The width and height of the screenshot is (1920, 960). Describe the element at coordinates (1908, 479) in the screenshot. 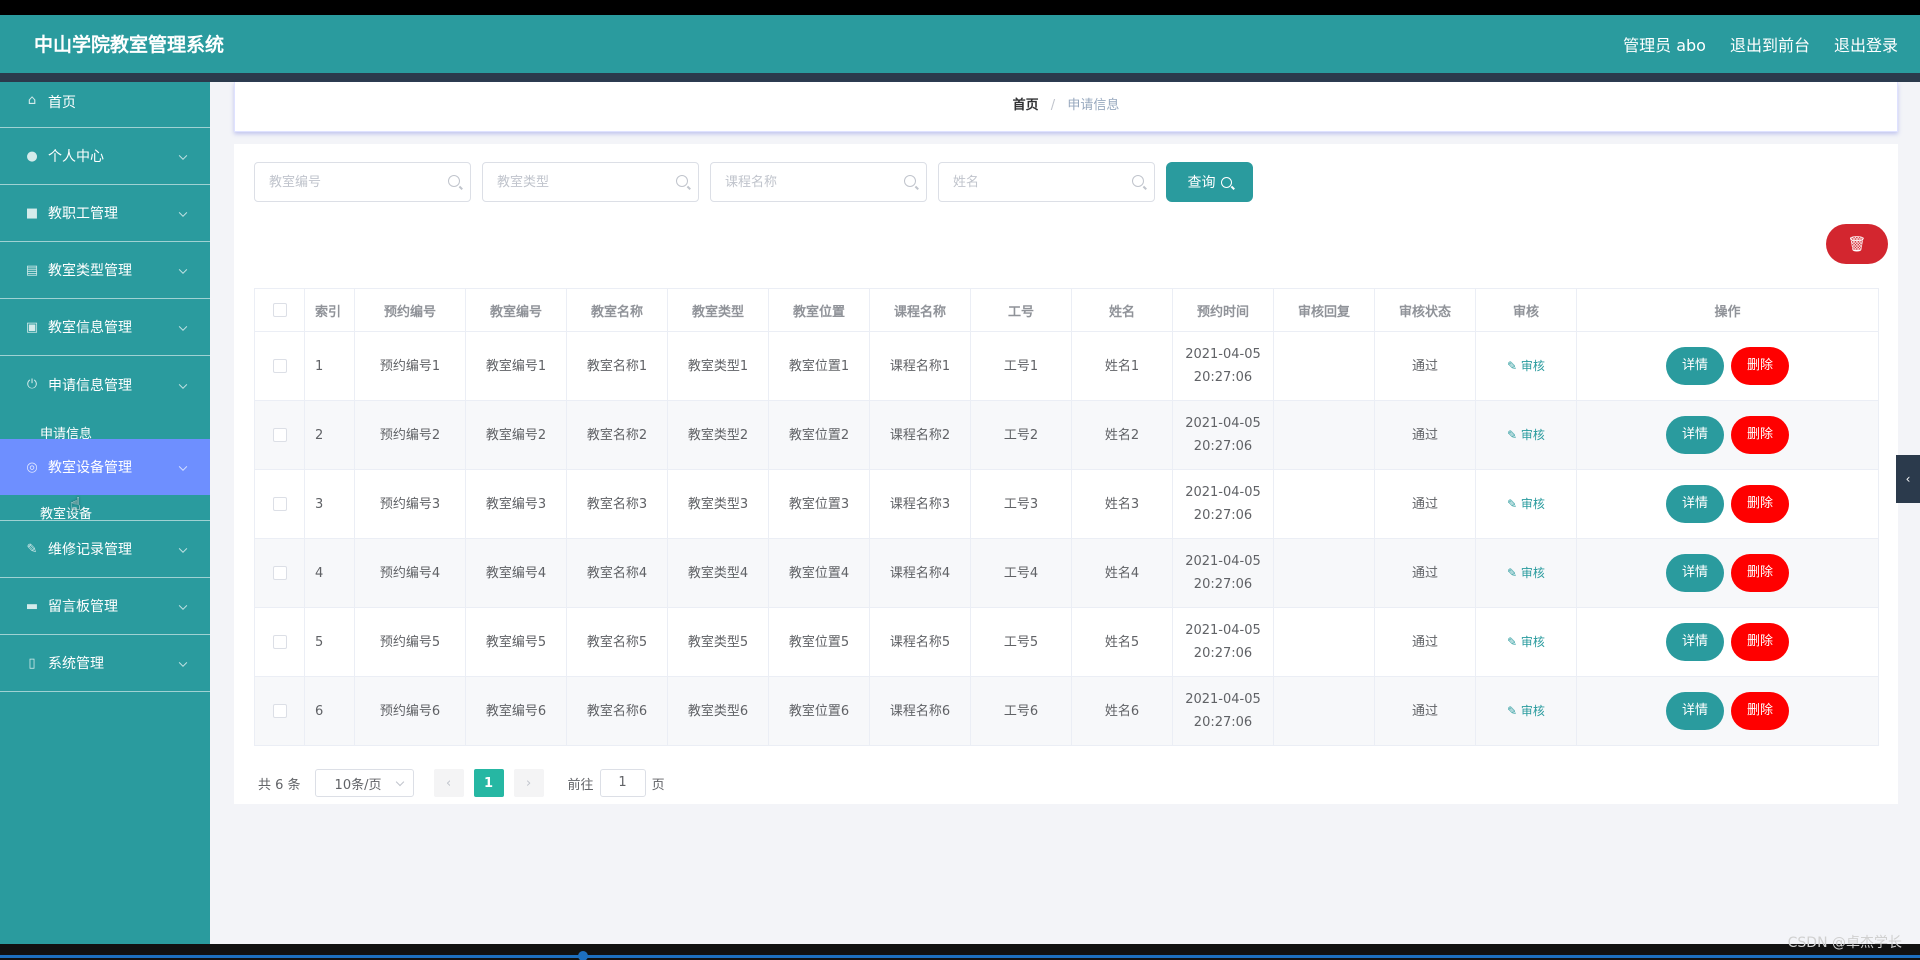

I see `collapse-panel-tab: ‹` at that location.